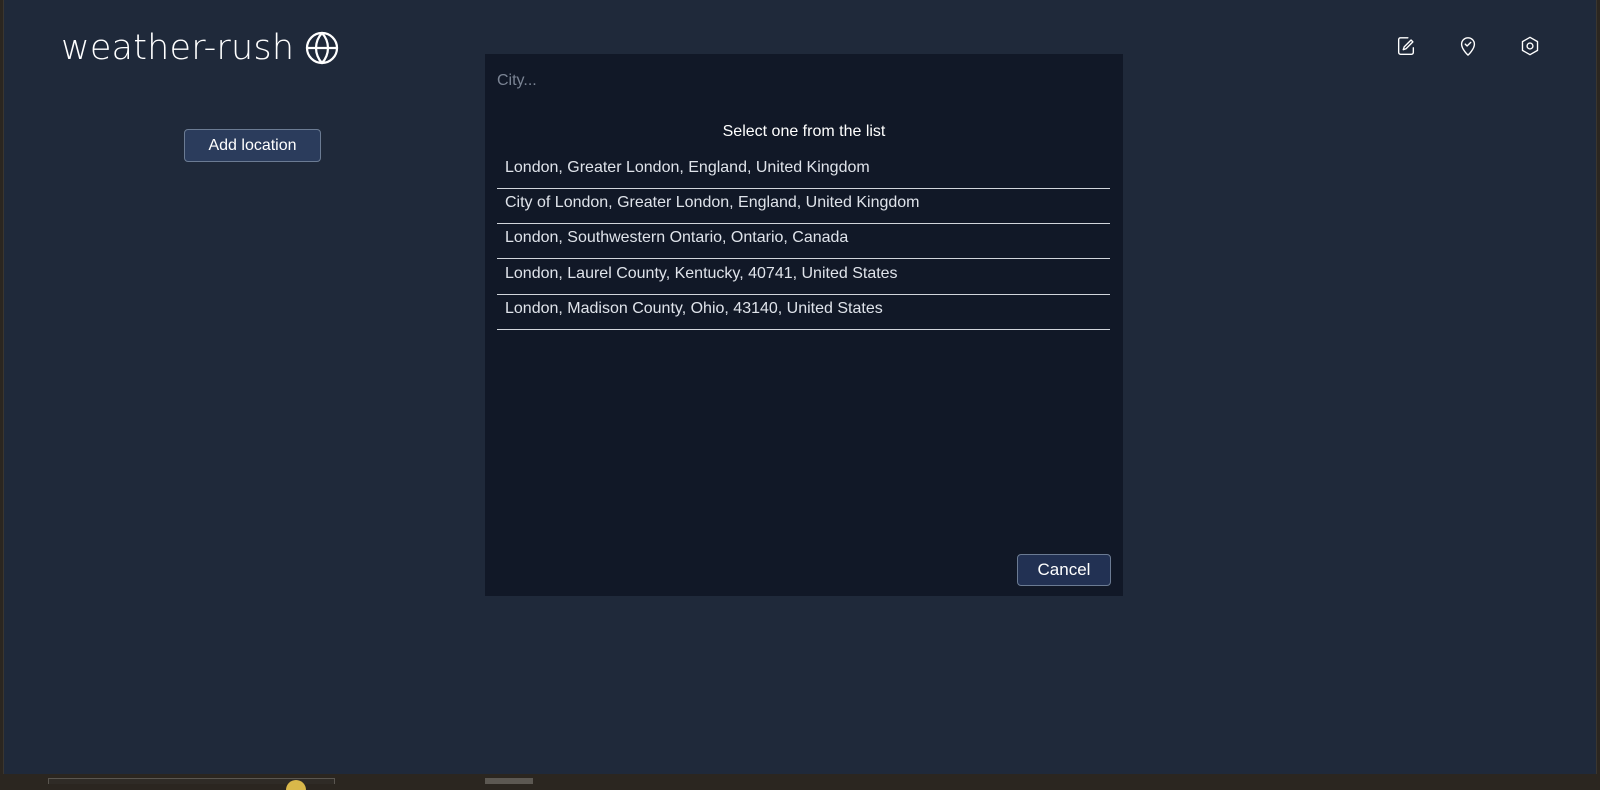  Describe the element at coordinates (252, 145) in the screenshot. I see `add-location-button: Add location` at that location.